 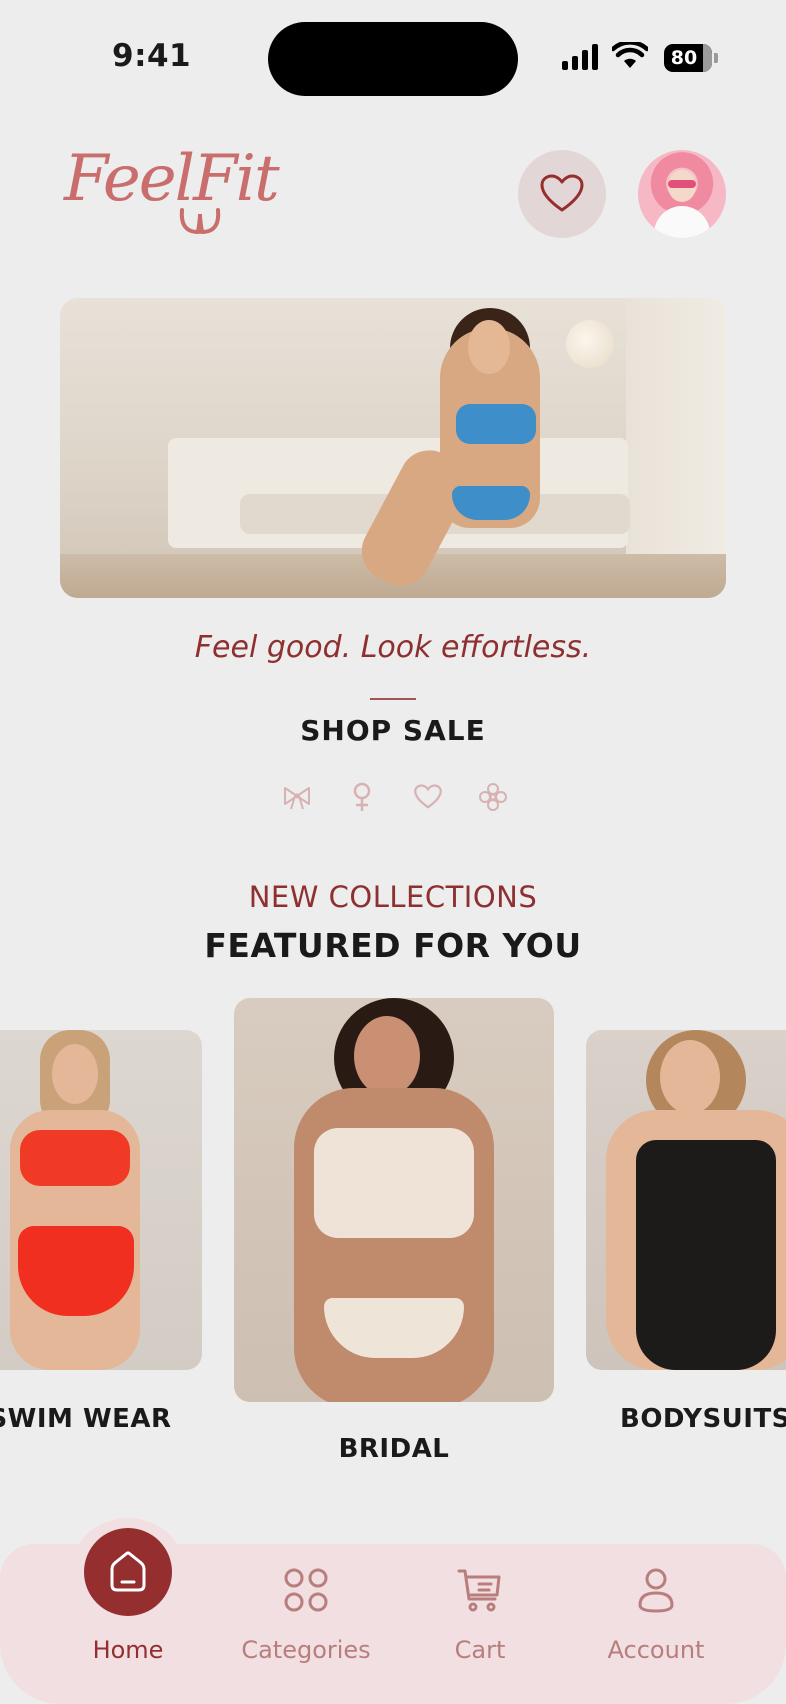 I want to click on app-logo: FeelFit, so click(x=172, y=179).